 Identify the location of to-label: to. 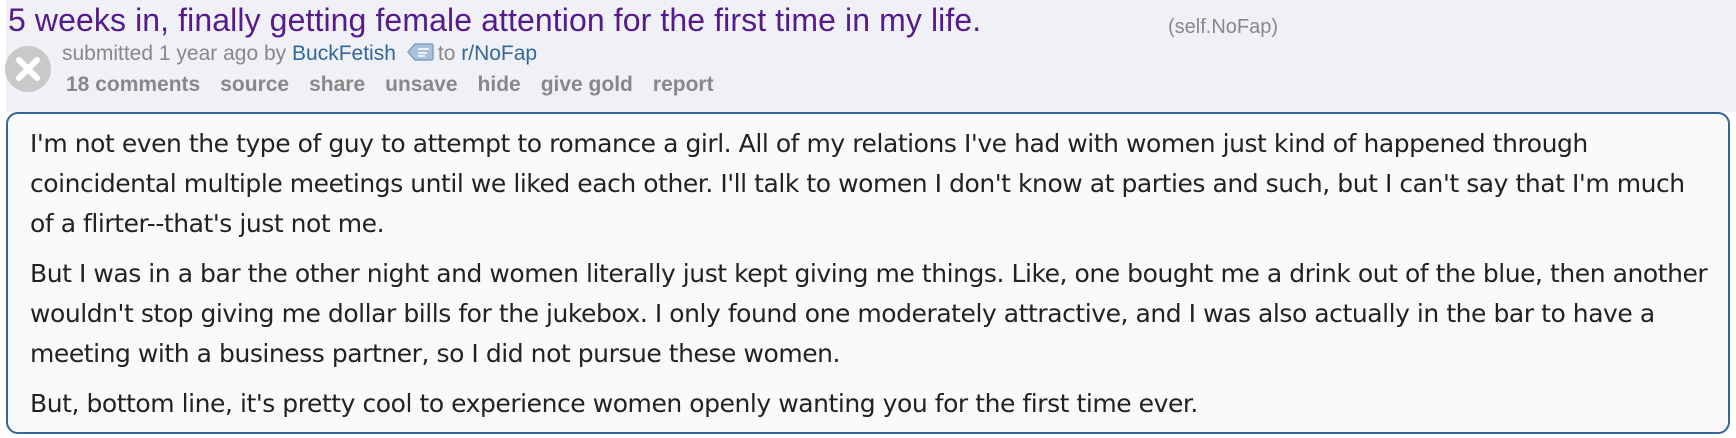
(446, 53).